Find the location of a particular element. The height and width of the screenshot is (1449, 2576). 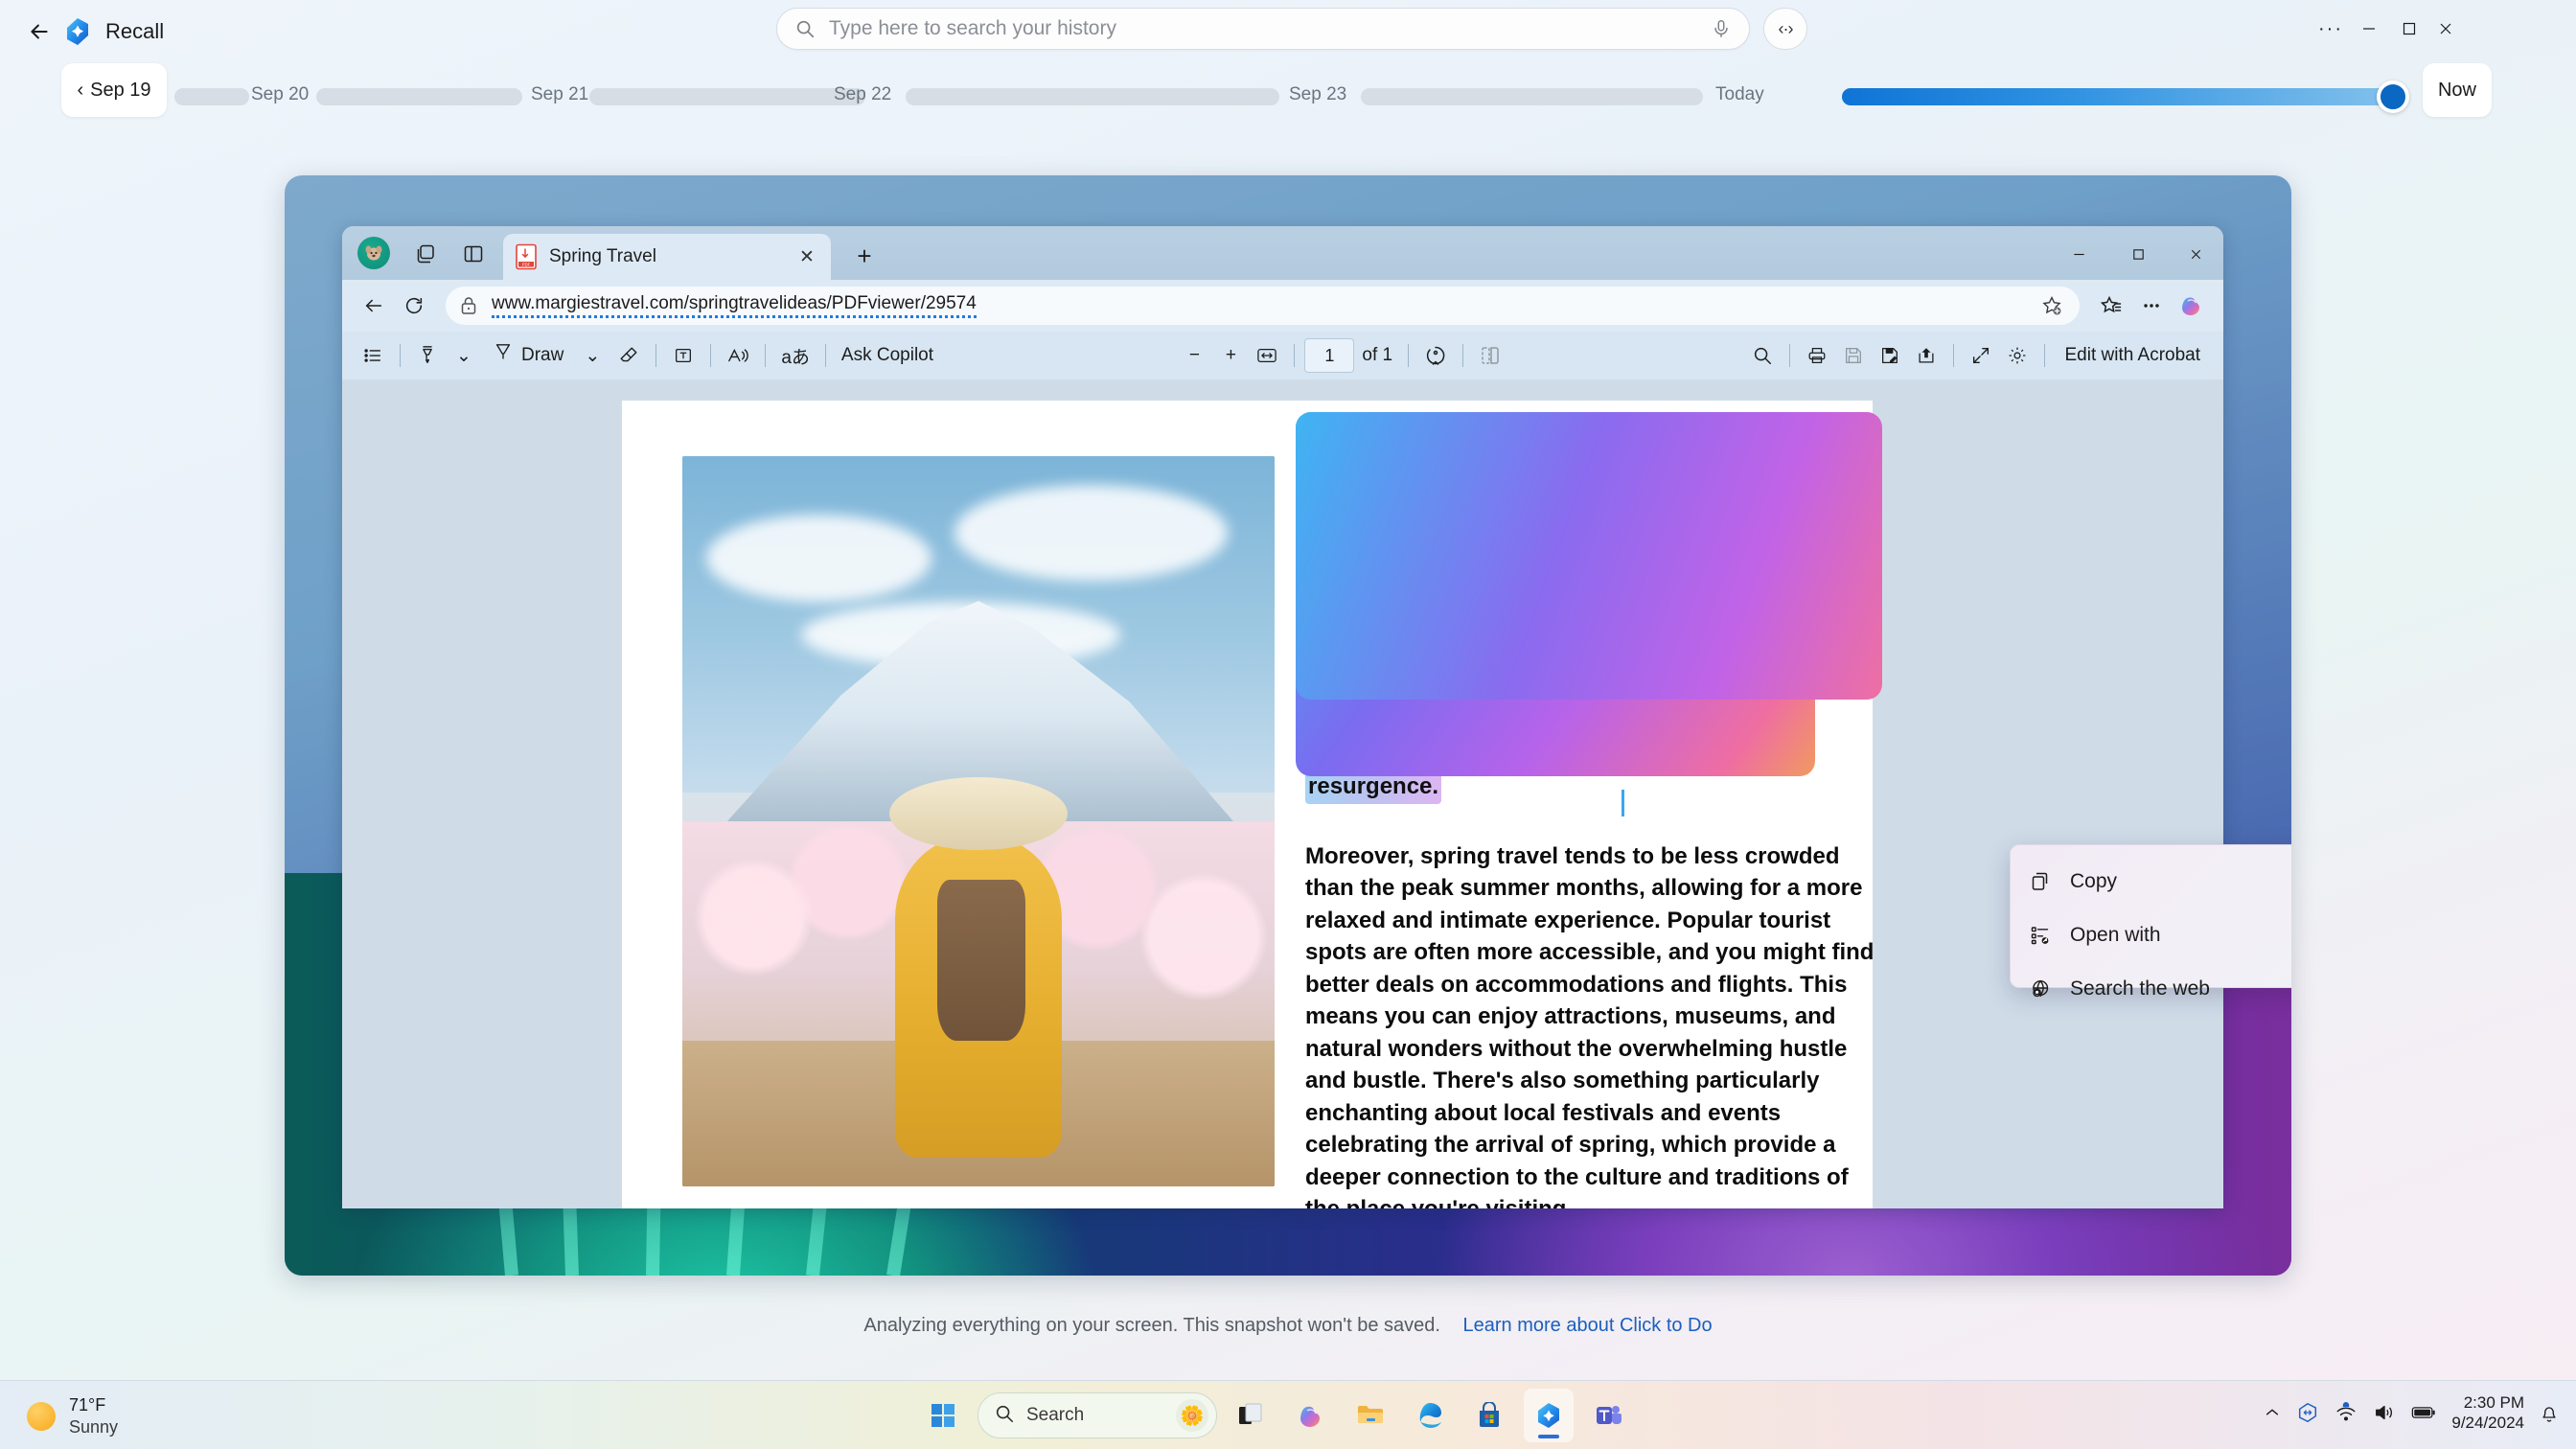

battery-icon is located at coordinates (2423, 1412).